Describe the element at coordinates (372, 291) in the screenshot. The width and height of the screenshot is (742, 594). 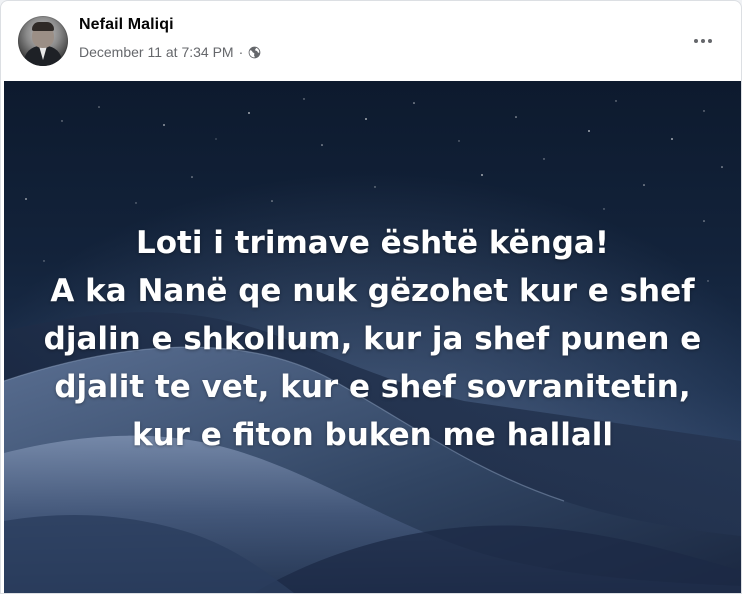
I see `post-text-line: A ka Nanë qe nuk gëzohet kur e shef` at that location.